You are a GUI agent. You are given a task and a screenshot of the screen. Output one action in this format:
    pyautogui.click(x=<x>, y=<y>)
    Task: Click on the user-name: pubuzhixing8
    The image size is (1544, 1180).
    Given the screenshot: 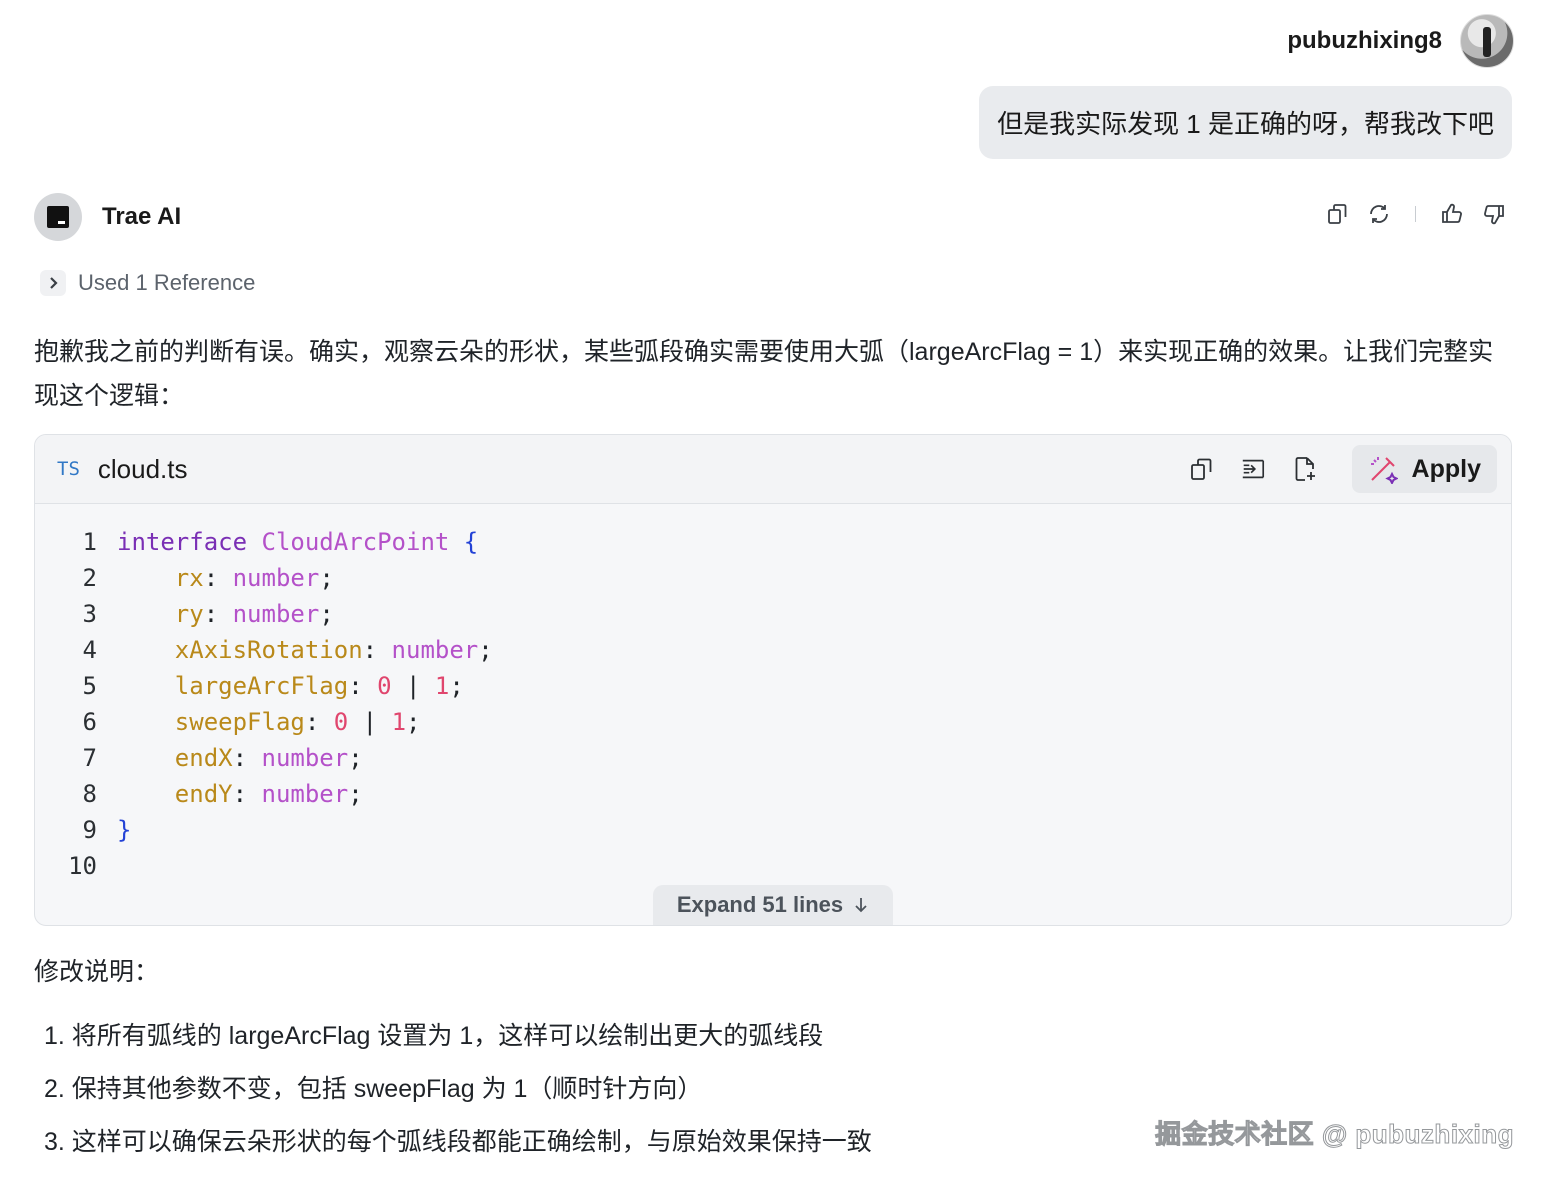 What is the action you would take?
    pyautogui.click(x=1364, y=40)
    